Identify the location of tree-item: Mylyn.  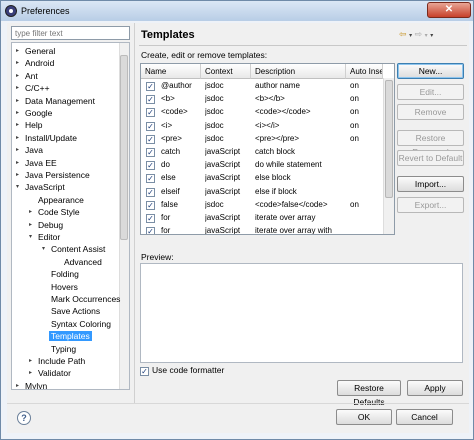
(36, 385).